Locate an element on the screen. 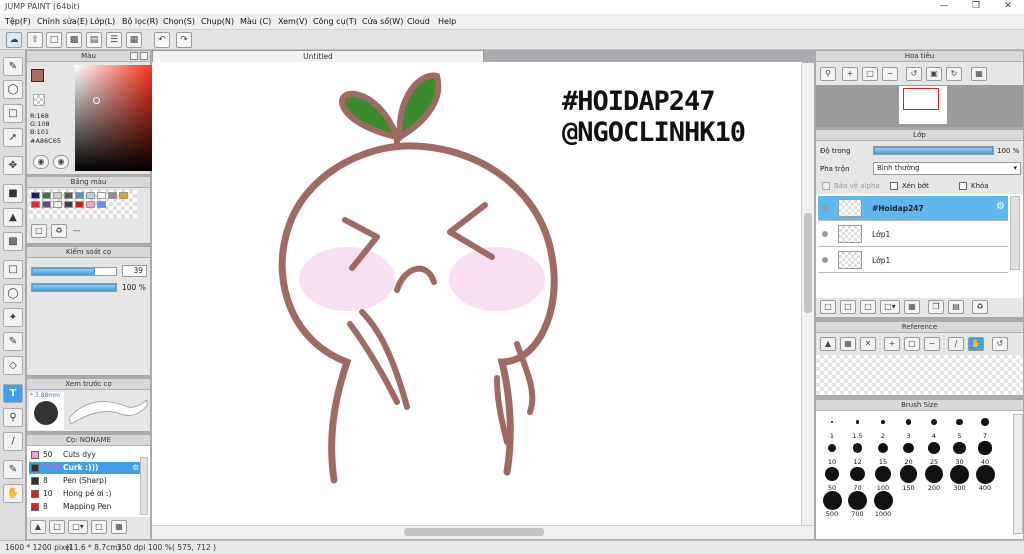  layer-merge-icon: ▤ is located at coordinates (956, 307).